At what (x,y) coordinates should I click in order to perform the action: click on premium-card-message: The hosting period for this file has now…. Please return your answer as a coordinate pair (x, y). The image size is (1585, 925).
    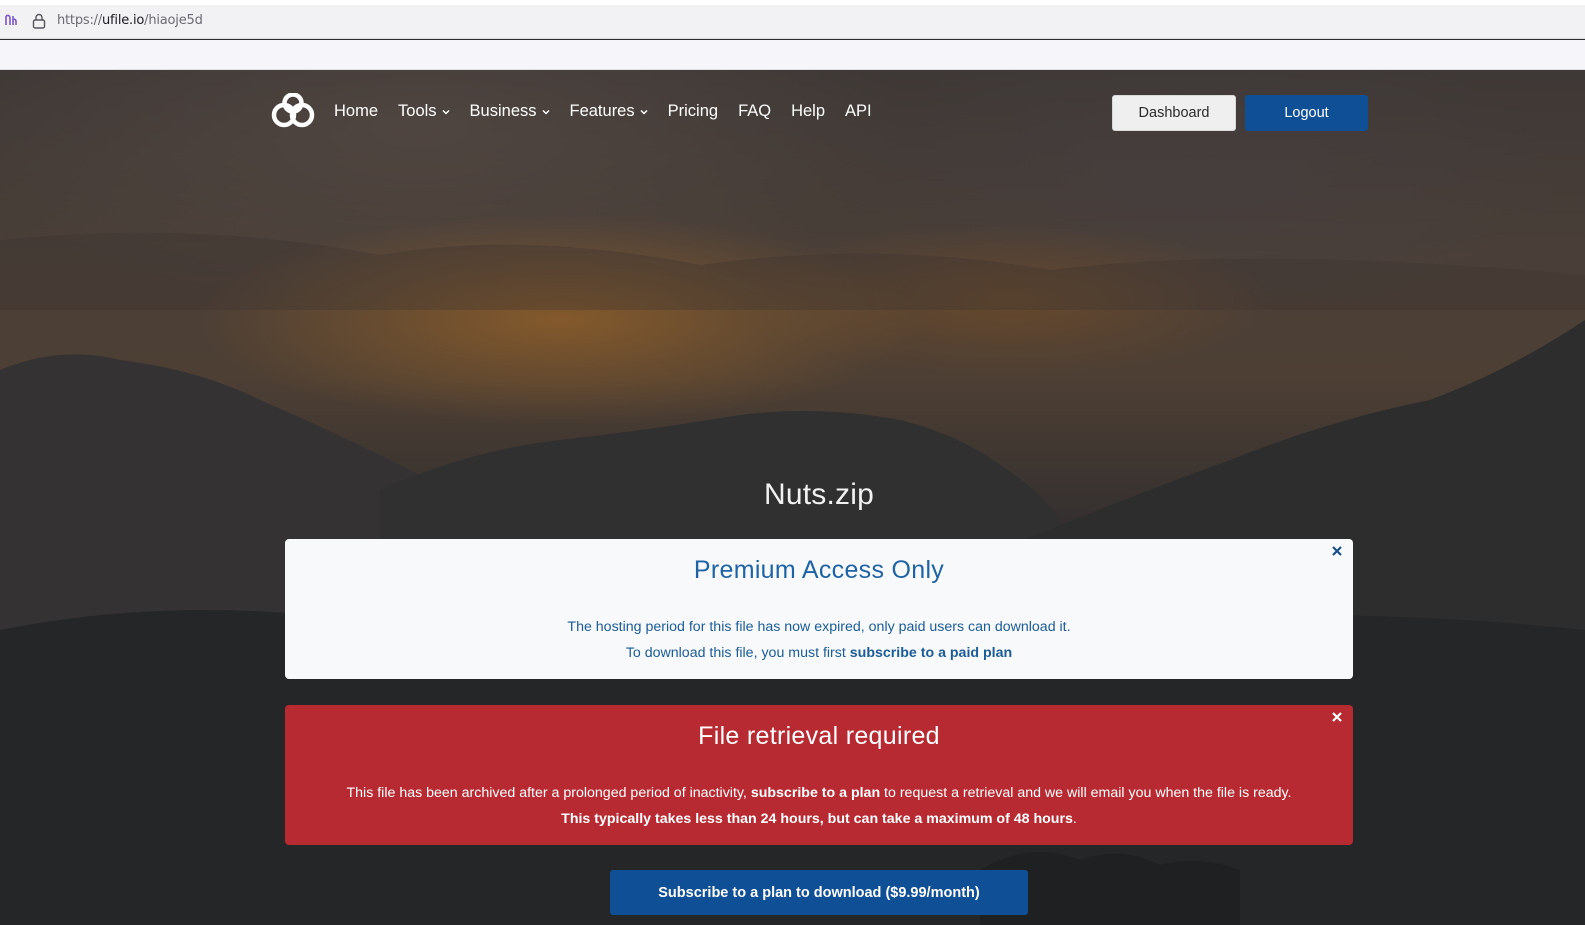
    Looking at the image, I should click on (819, 627).